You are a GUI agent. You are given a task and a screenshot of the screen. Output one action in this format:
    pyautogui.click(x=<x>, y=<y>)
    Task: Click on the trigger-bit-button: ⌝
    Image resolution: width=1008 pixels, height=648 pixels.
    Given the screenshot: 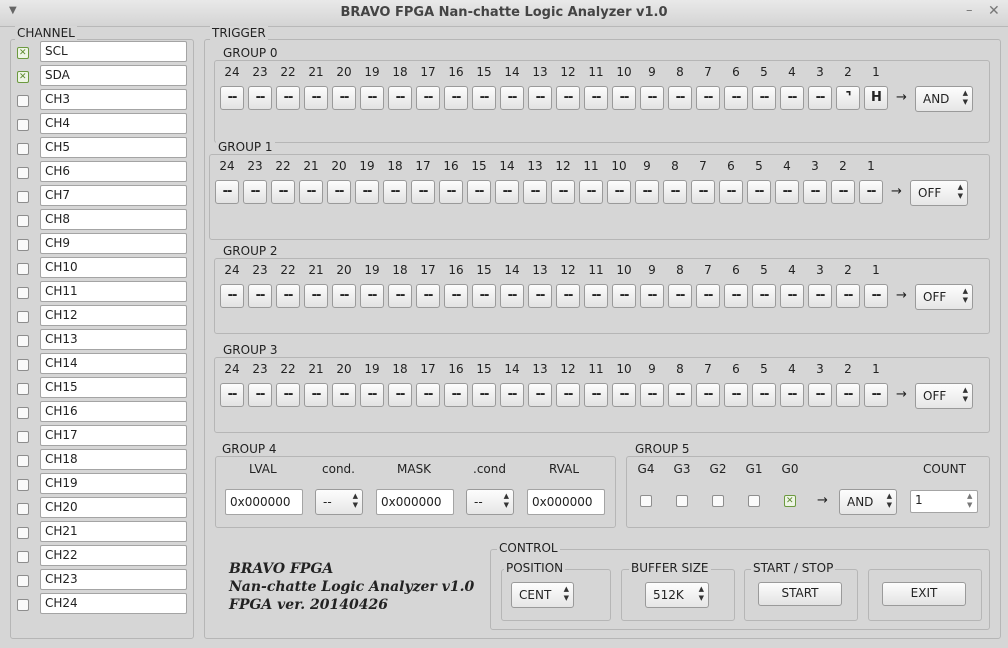 What is the action you would take?
    pyautogui.click(x=848, y=98)
    